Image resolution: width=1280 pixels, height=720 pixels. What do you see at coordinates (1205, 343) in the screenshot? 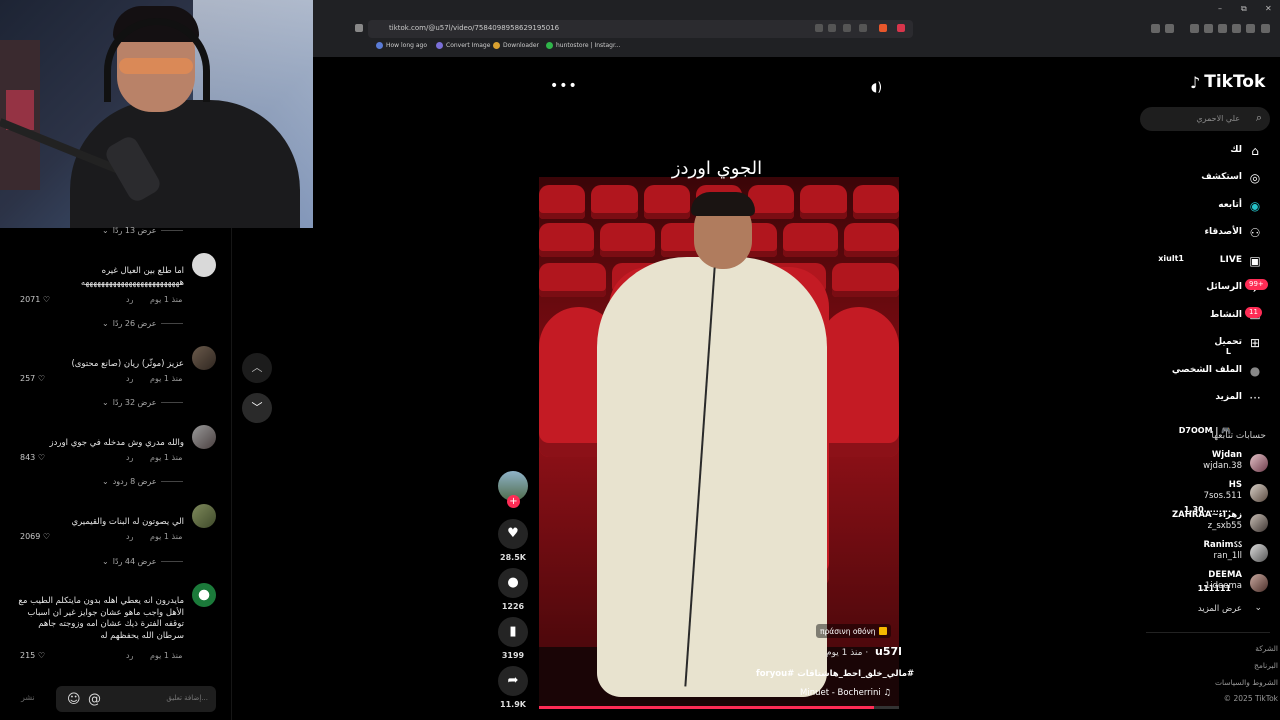
I see `nav-upload: تحميل ⊞` at bounding box center [1205, 343].